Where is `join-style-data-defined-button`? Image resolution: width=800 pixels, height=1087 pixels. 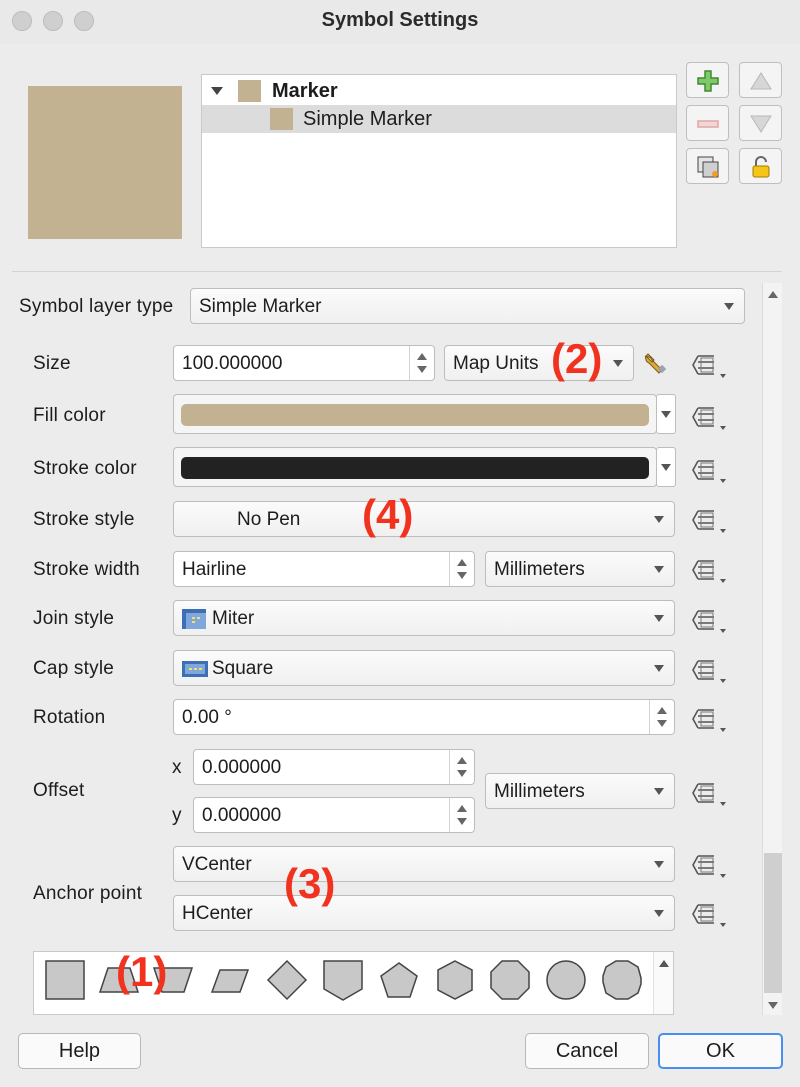
join-style-data-defined-button is located at coordinates (709, 621).